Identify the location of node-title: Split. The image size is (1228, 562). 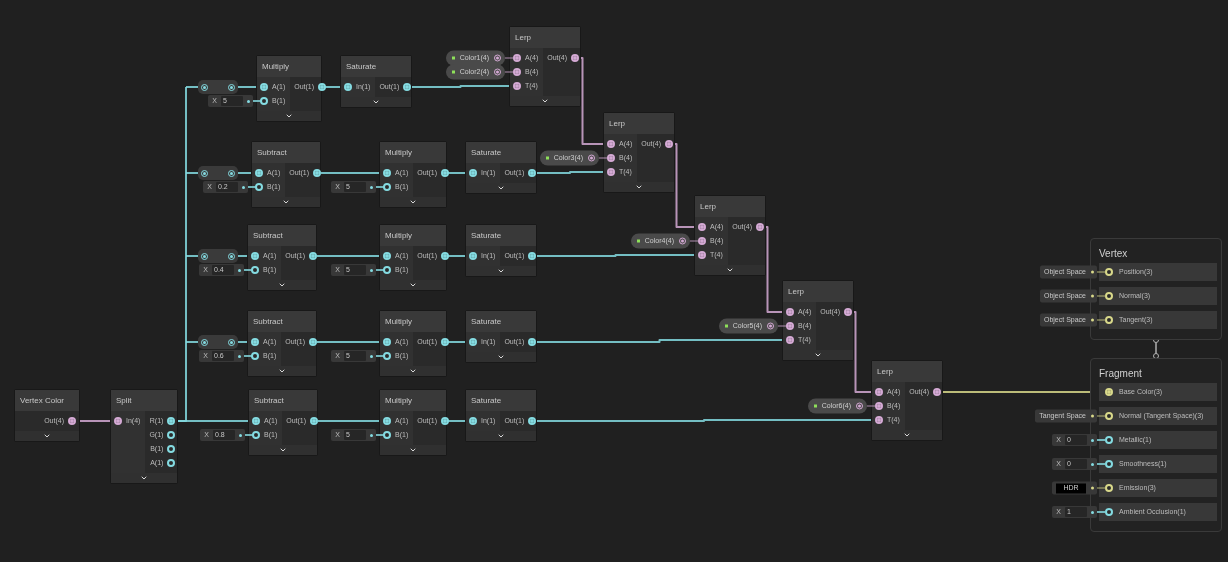
(144, 400).